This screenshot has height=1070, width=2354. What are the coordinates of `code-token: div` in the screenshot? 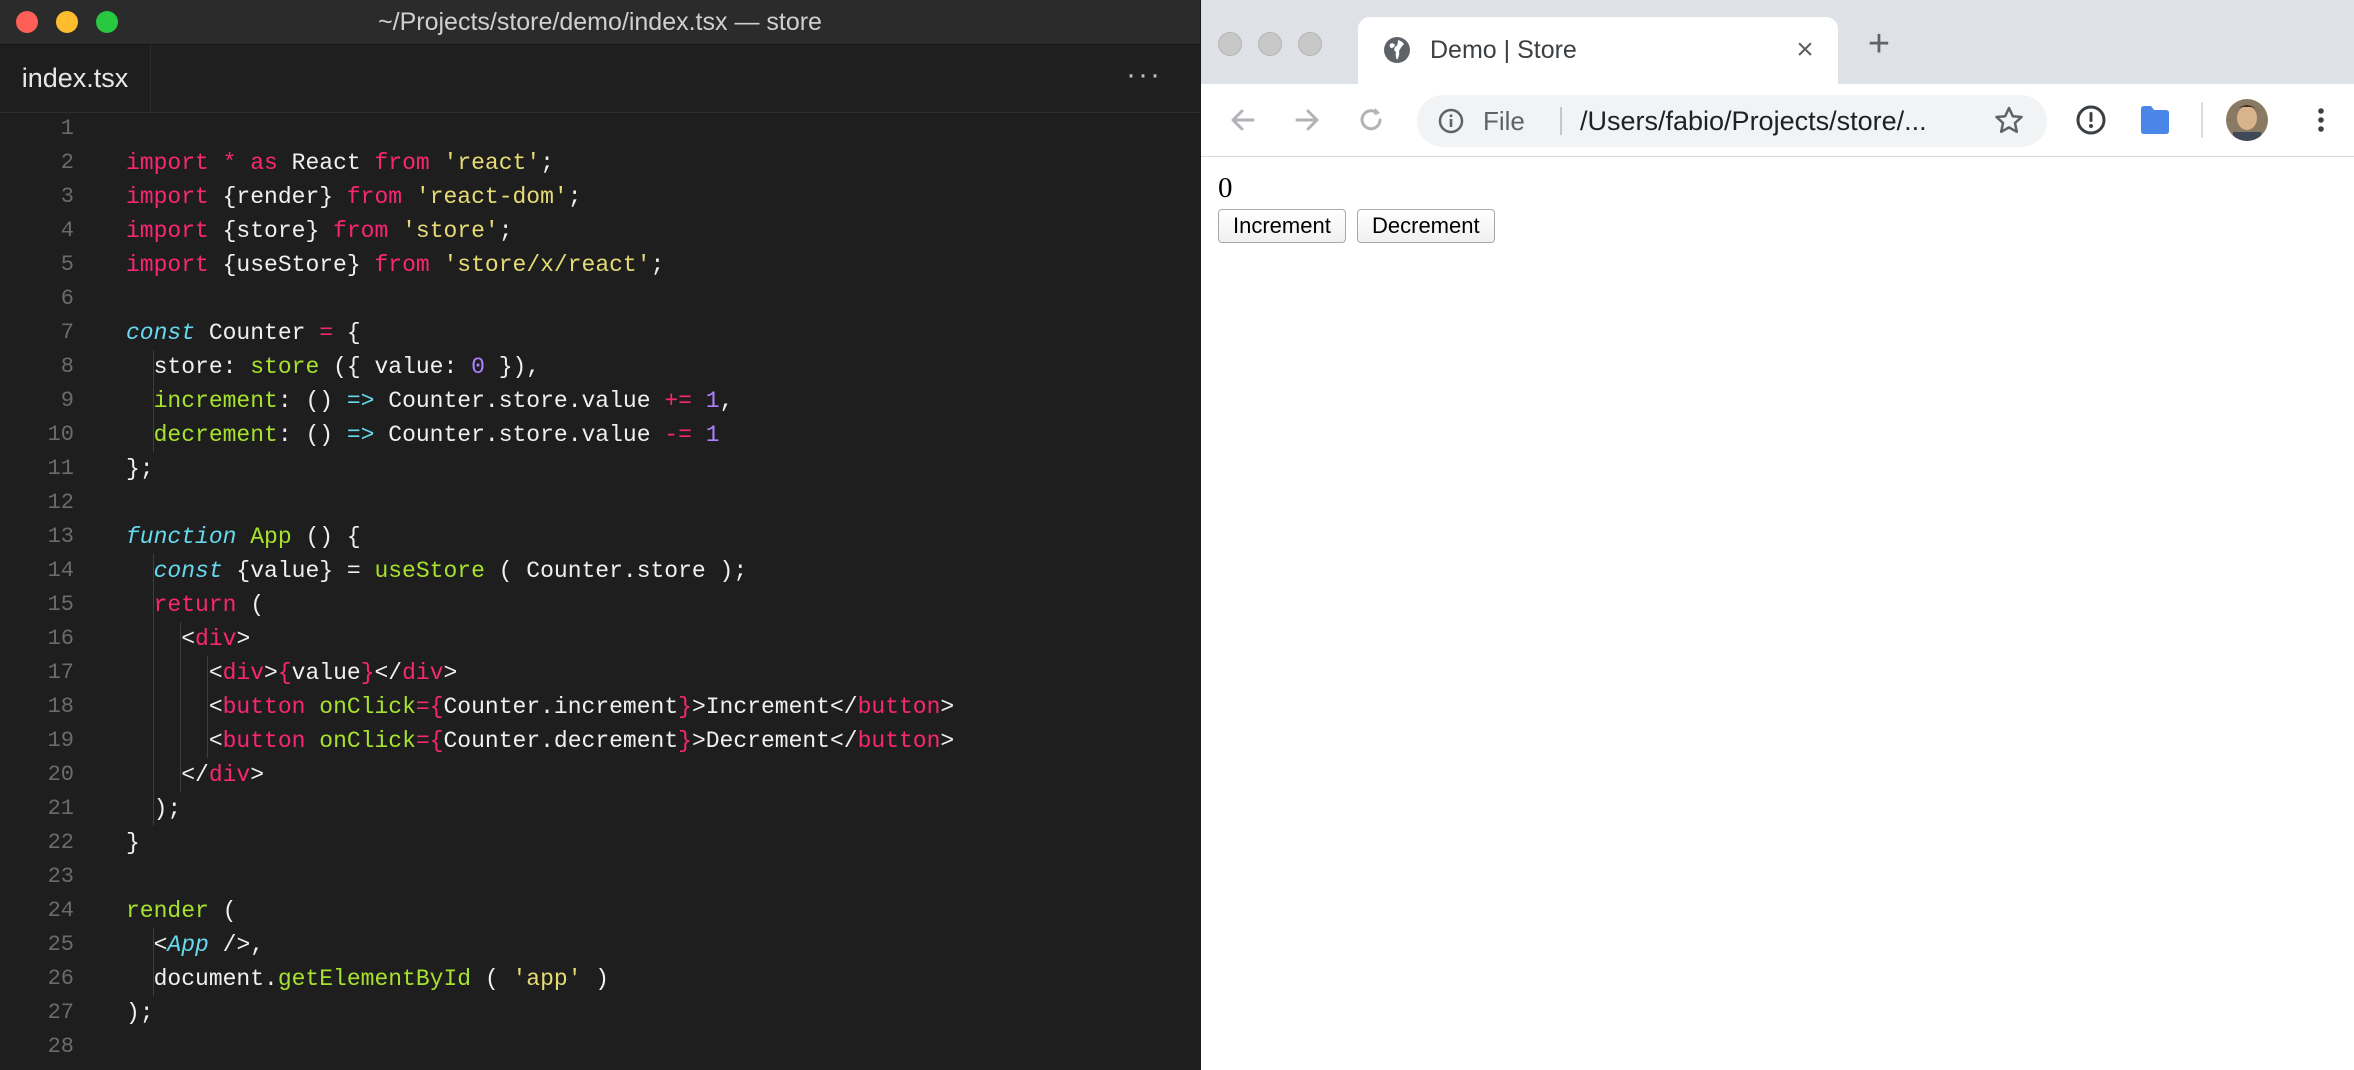 It's located at (216, 639).